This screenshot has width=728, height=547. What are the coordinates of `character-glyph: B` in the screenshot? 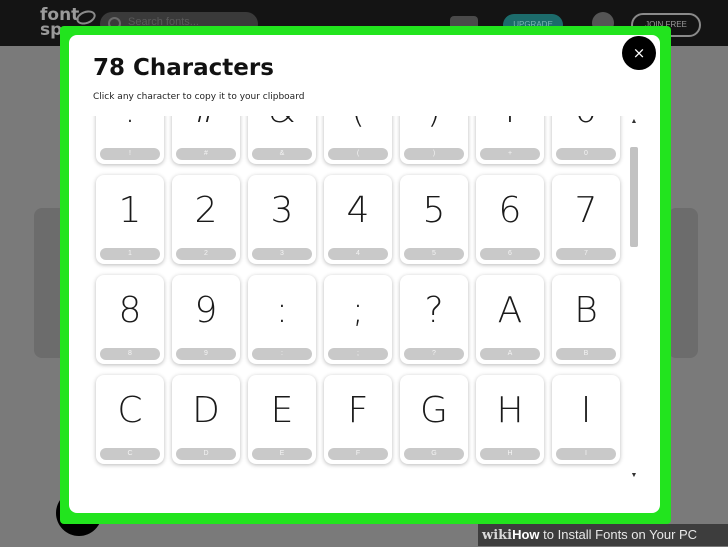 It's located at (586, 310).